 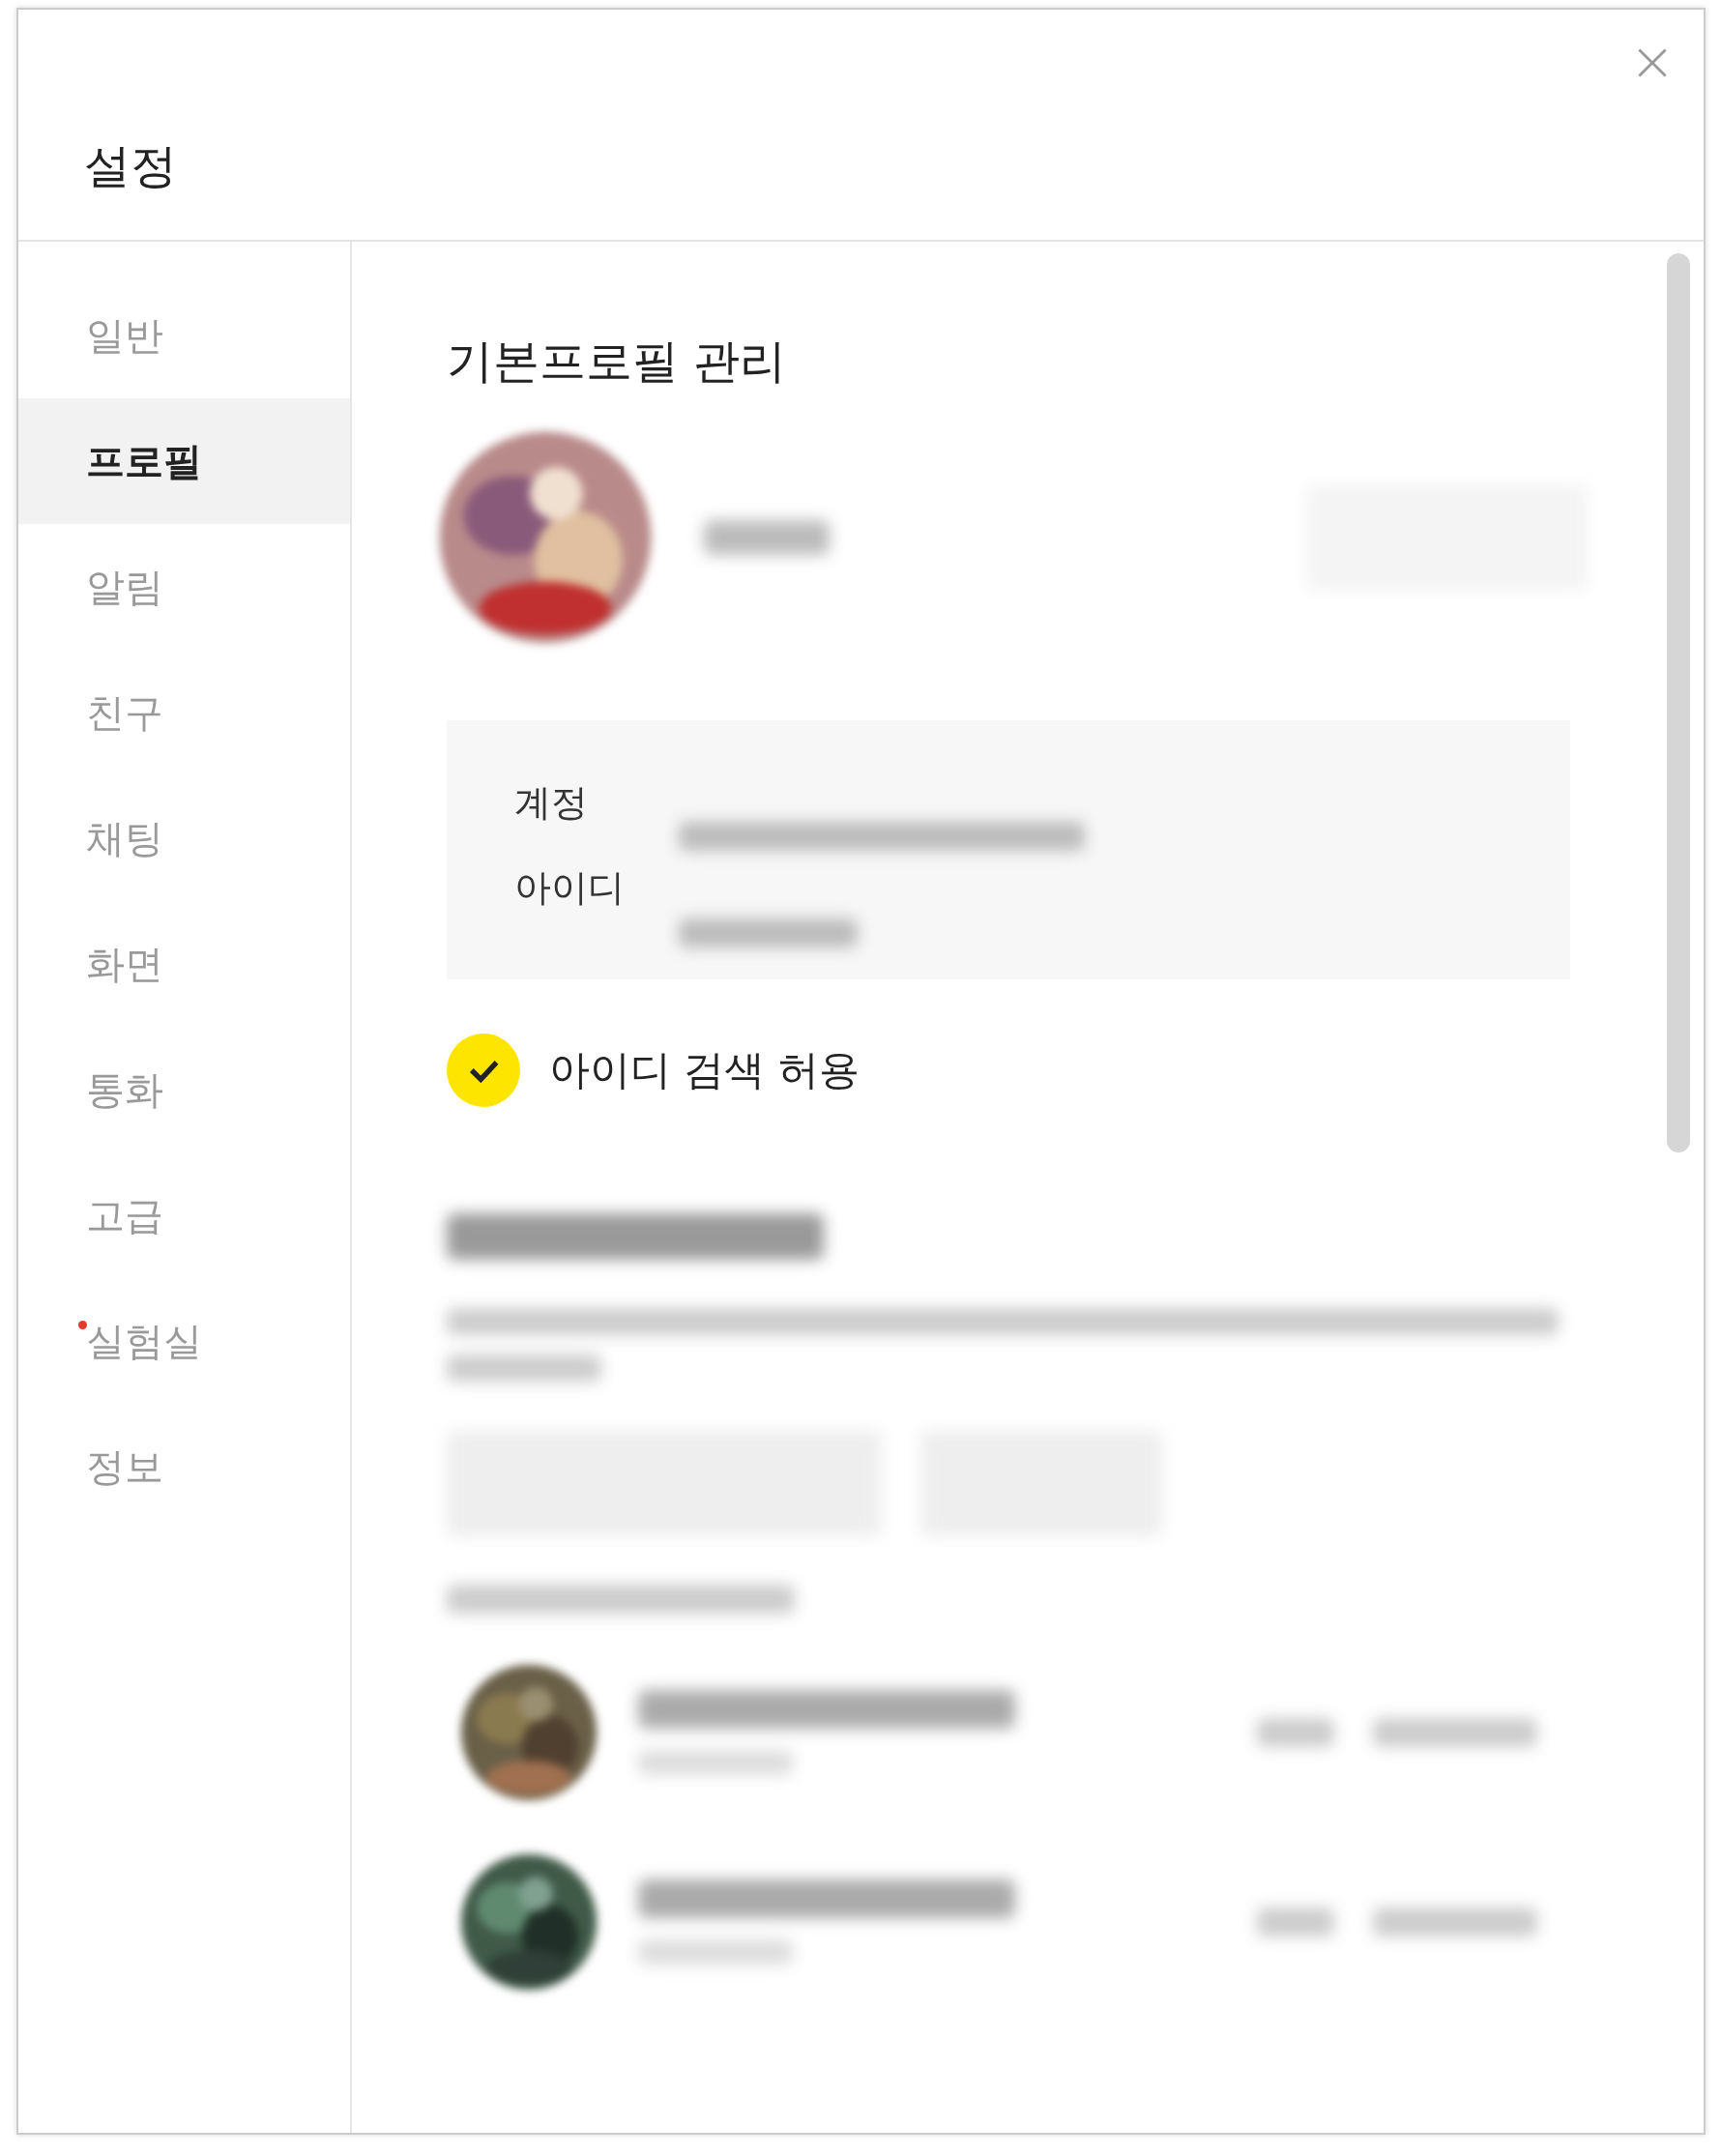 I want to click on sidebar-item: 채팅, so click(x=184, y=838).